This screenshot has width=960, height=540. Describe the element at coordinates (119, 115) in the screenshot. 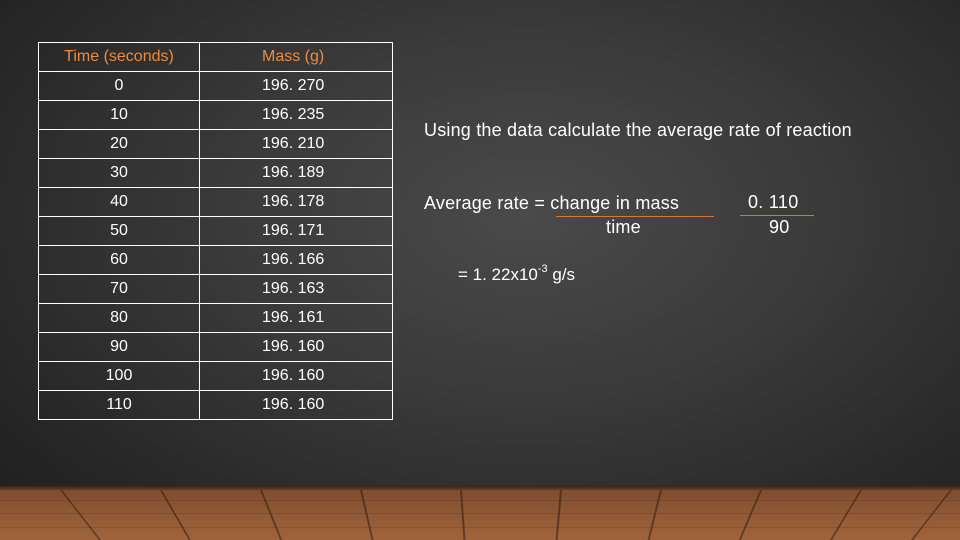

I see `time-cell: 10` at that location.